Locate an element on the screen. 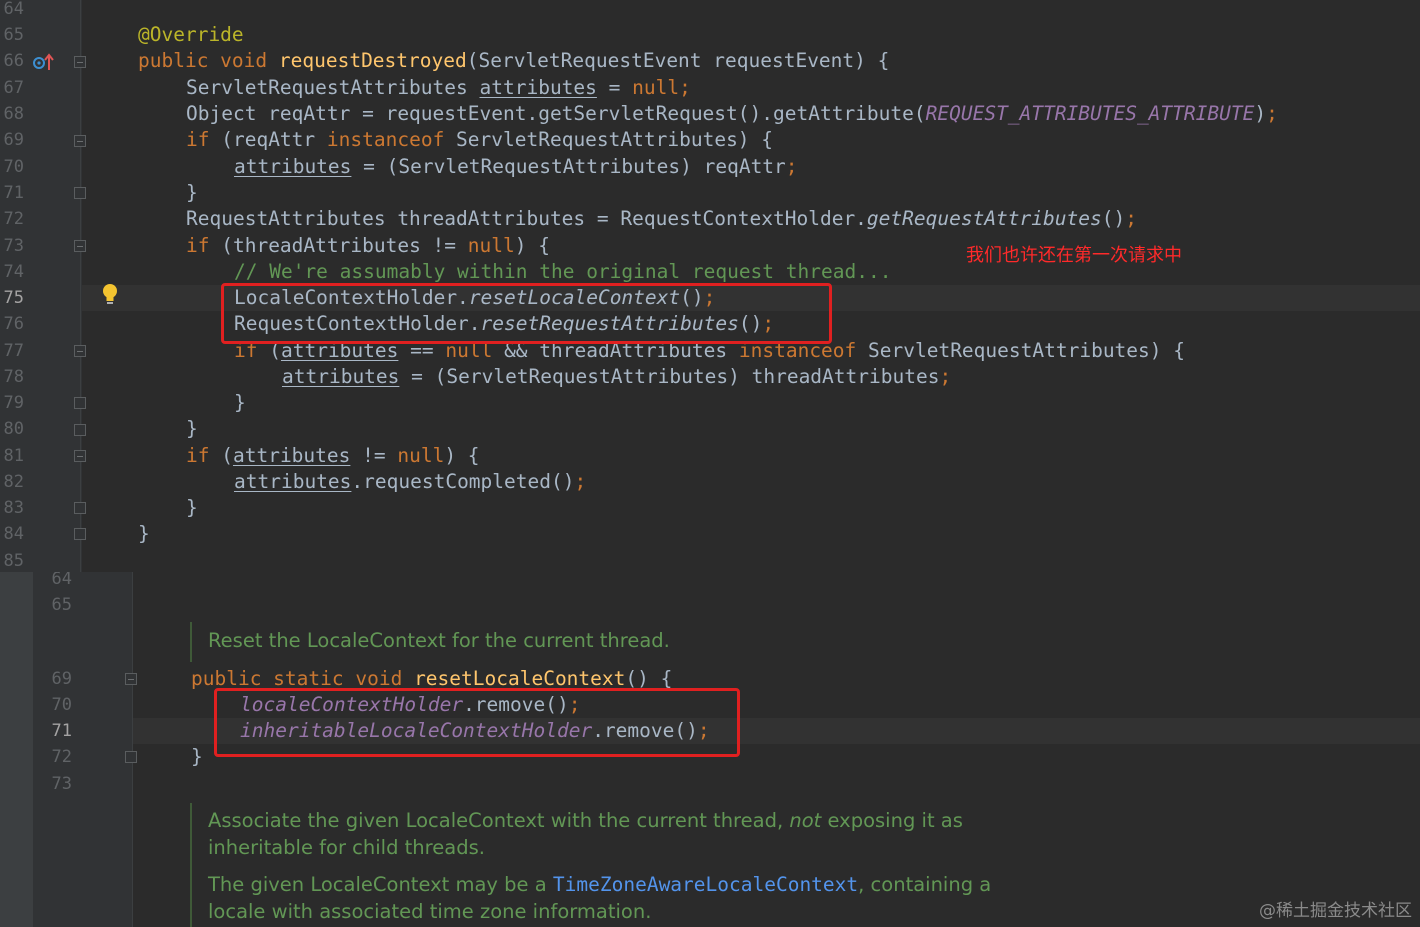 The width and height of the screenshot is (1420, 927). code-line: @Override is located at coordinates (191, 35).